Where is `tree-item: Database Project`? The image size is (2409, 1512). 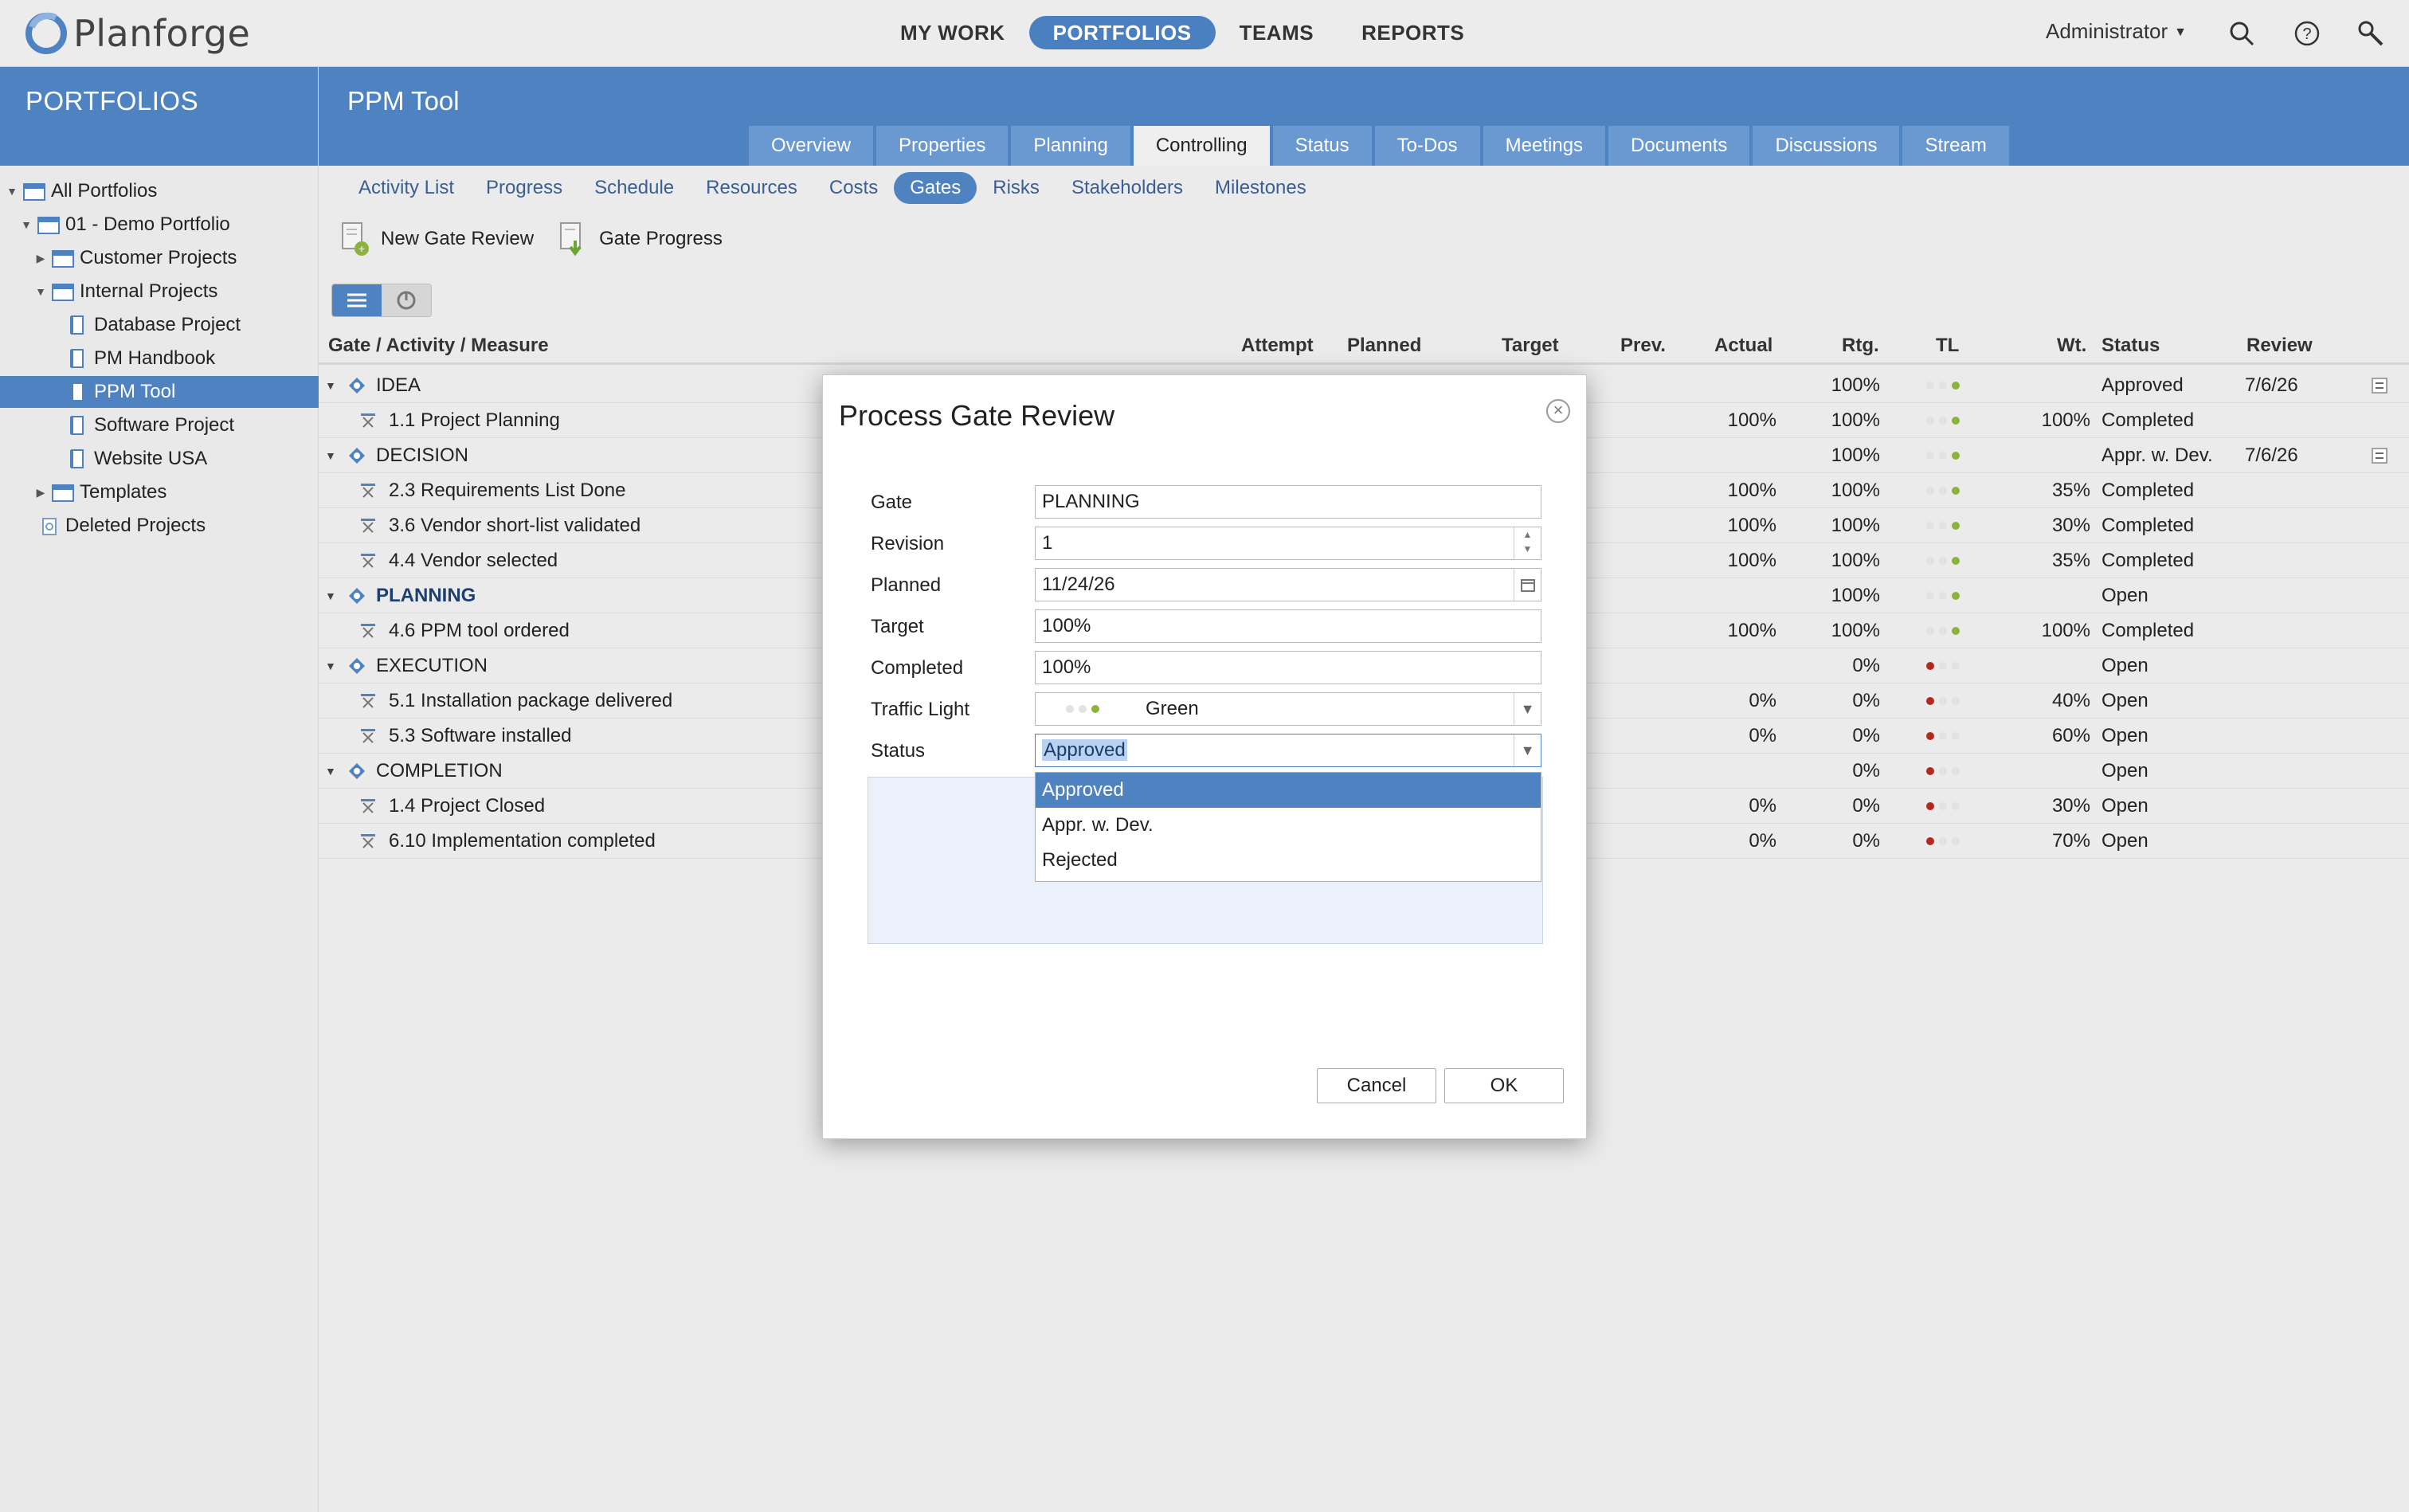
tree-item: Database Project is located at coordinates (159, 325).